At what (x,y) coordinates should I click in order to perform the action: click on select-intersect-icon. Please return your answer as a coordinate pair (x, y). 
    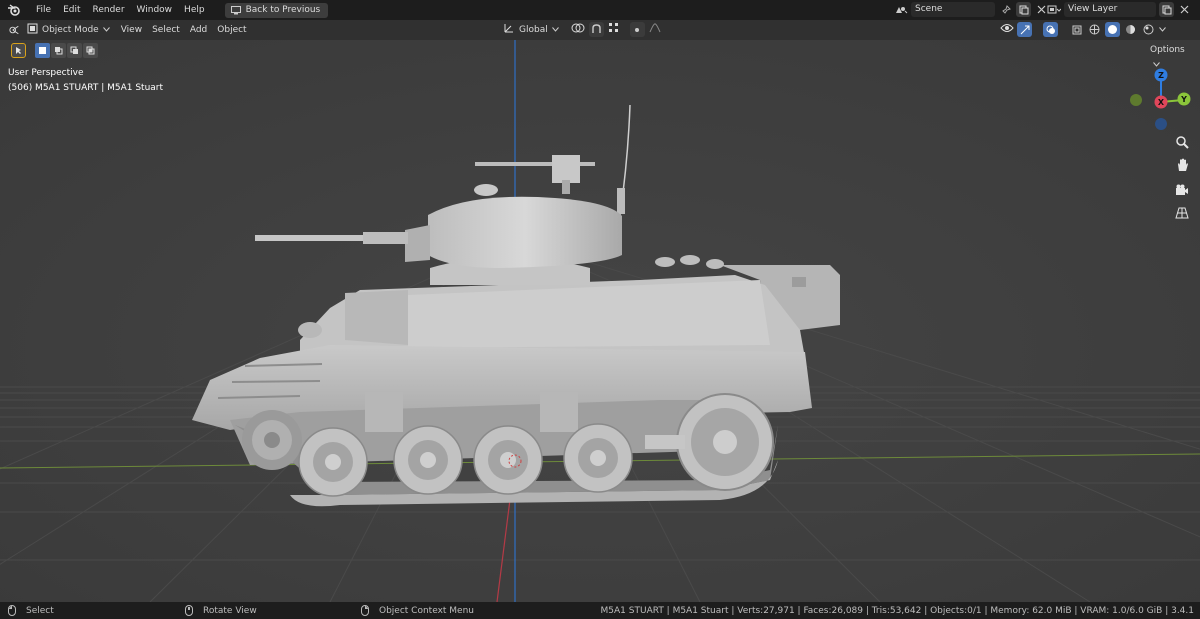
    Looking at the image, I should click on (90, 50).